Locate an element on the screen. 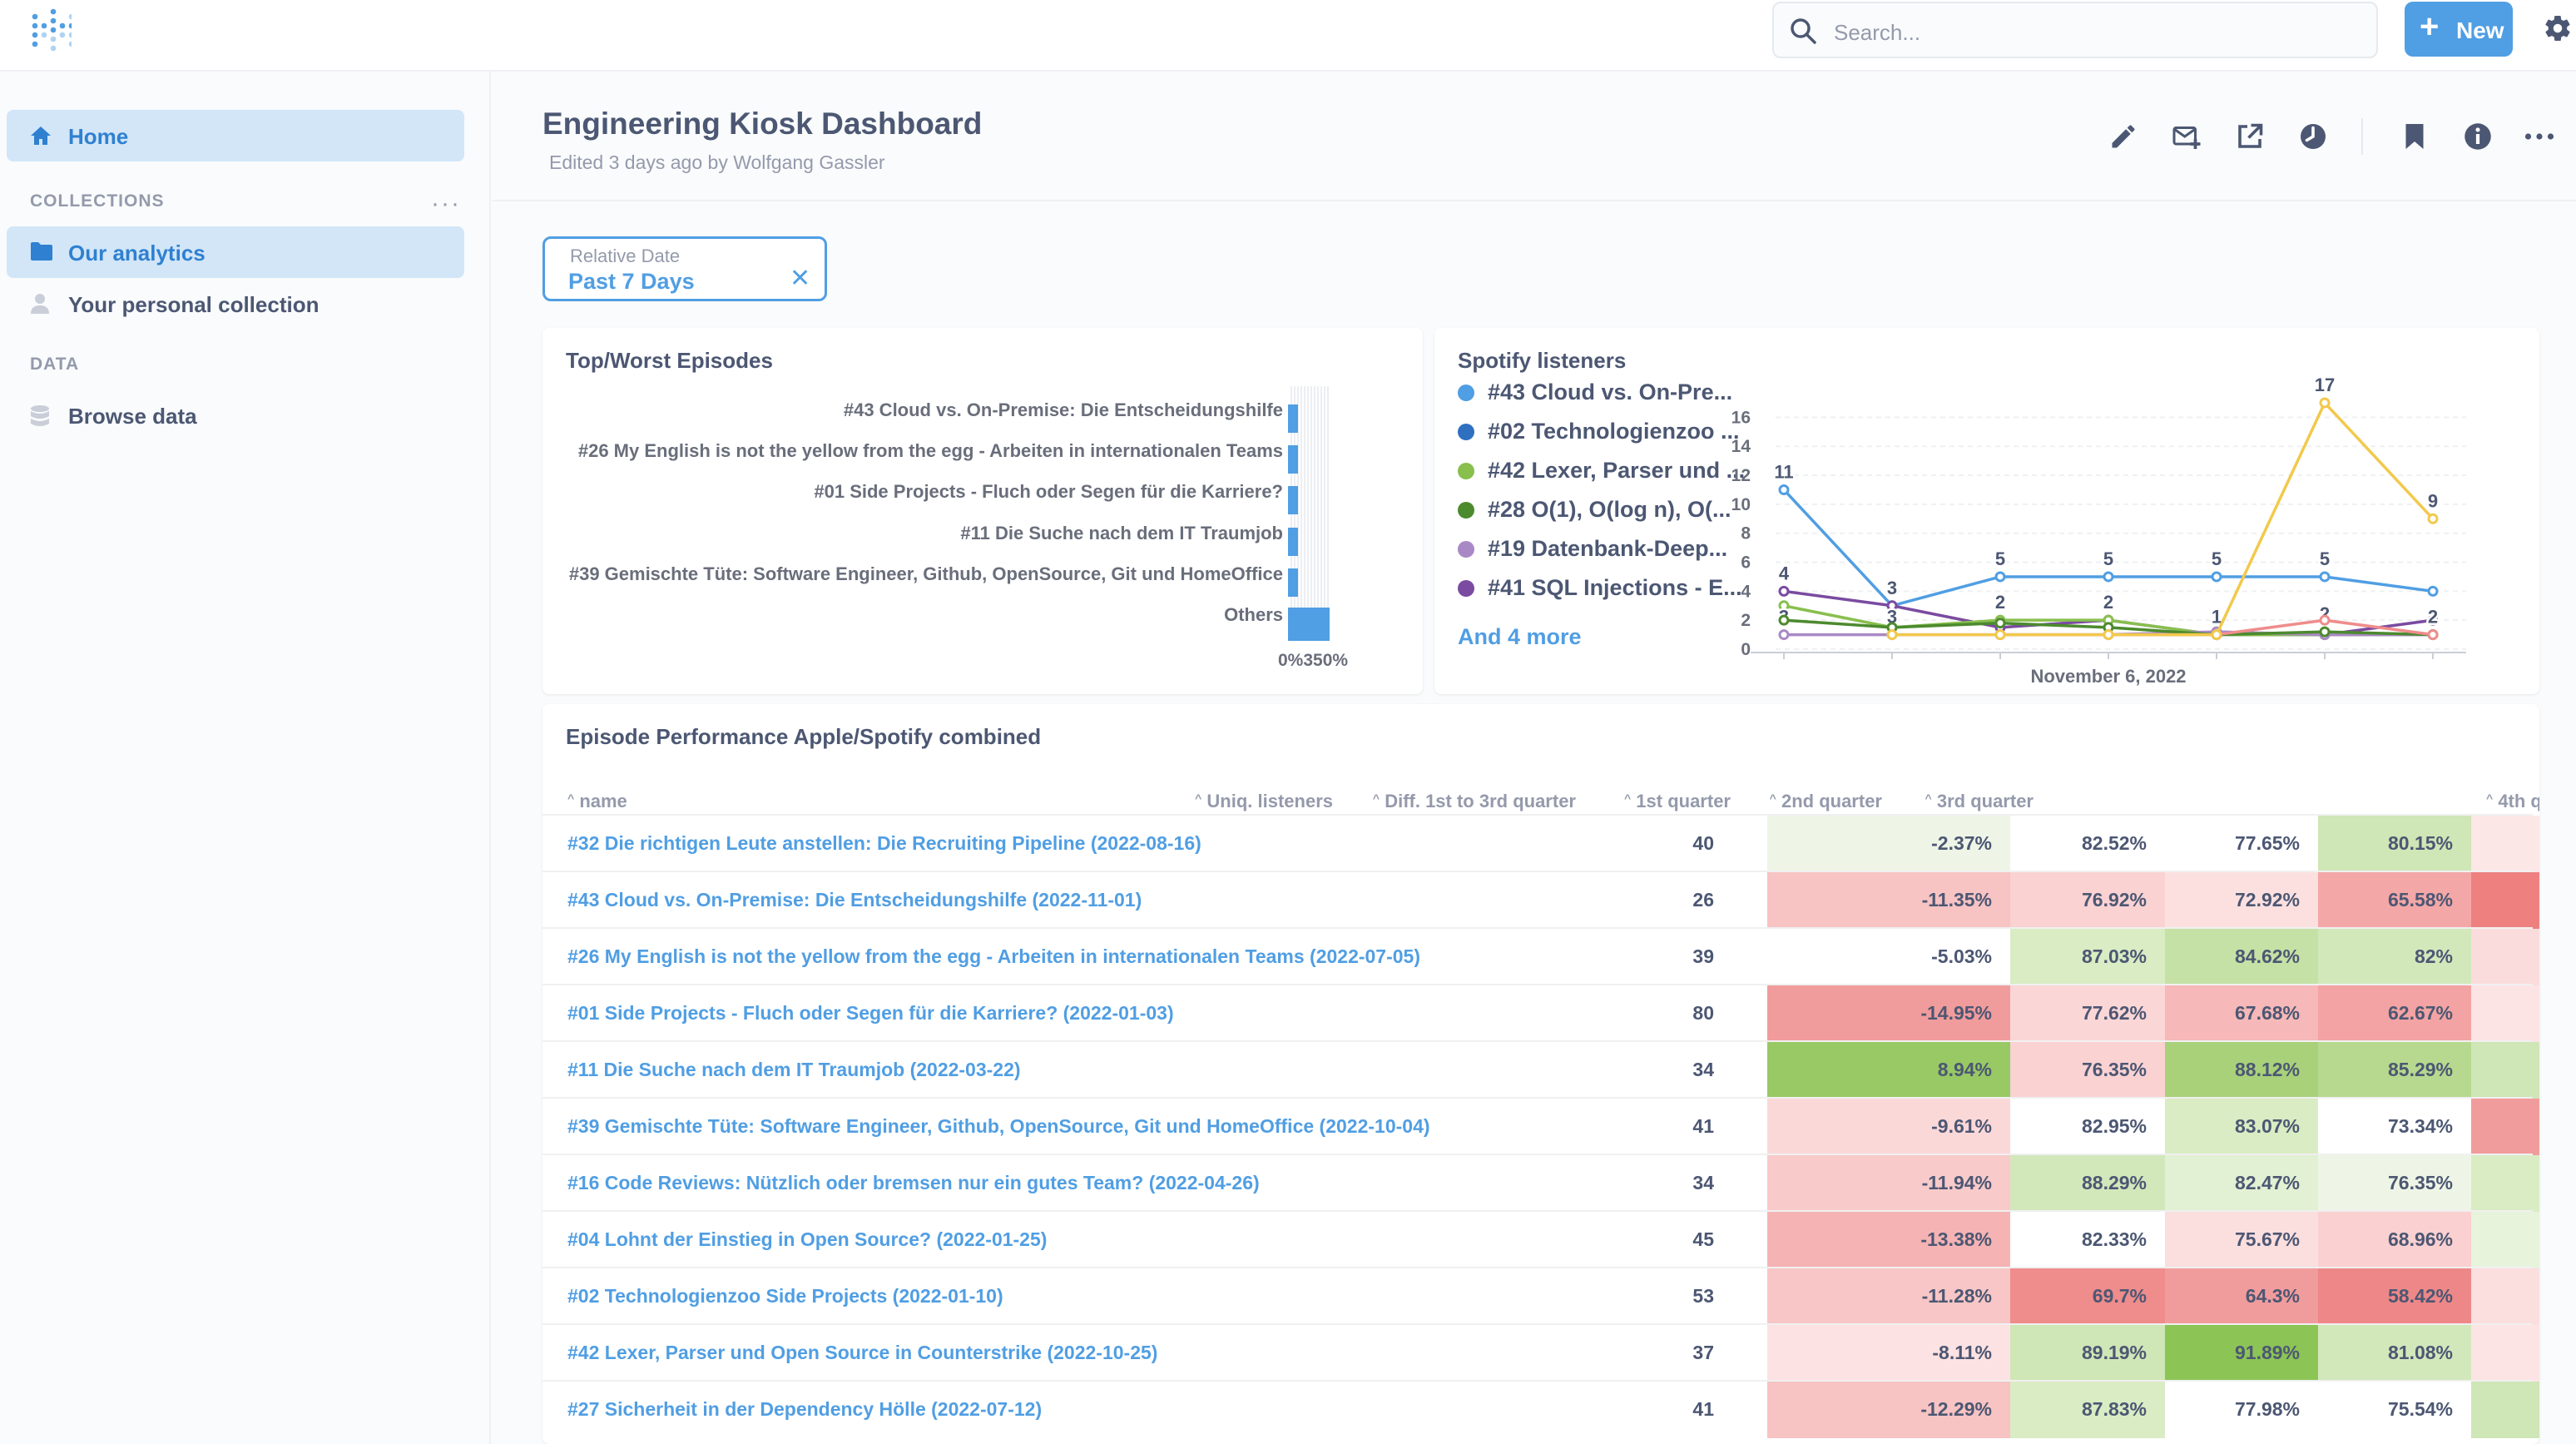  column-header-diff: ^ Diff. 1st to 3rd quarter is located at coordinates (1474, 801).